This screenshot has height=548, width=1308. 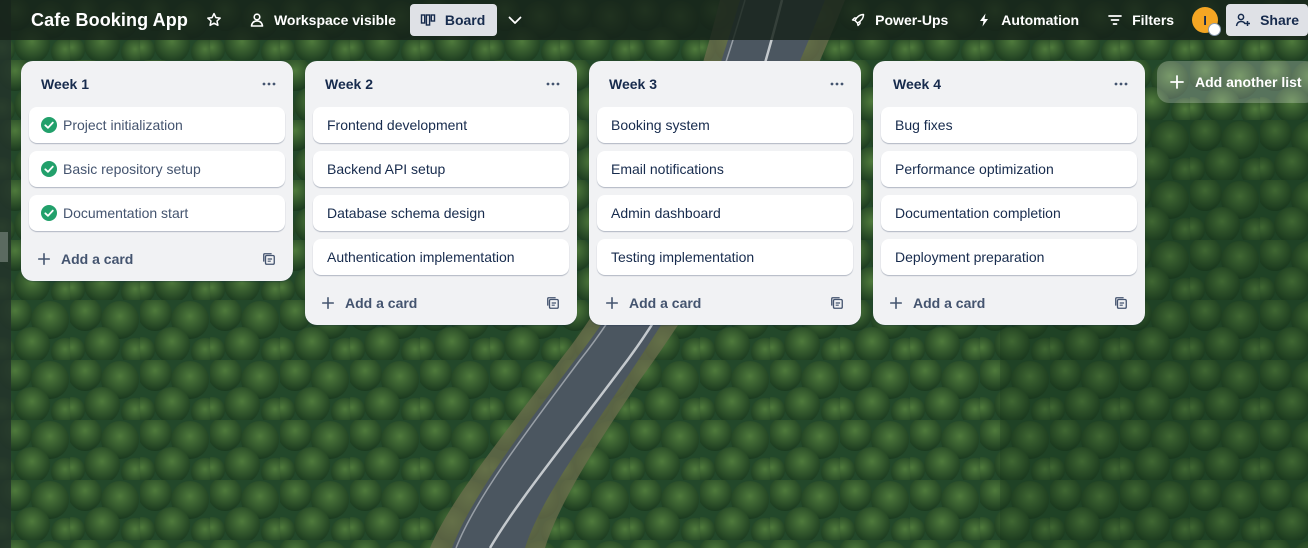 I want to click on card: Deployment preparation, so click(x=1009, y=257).